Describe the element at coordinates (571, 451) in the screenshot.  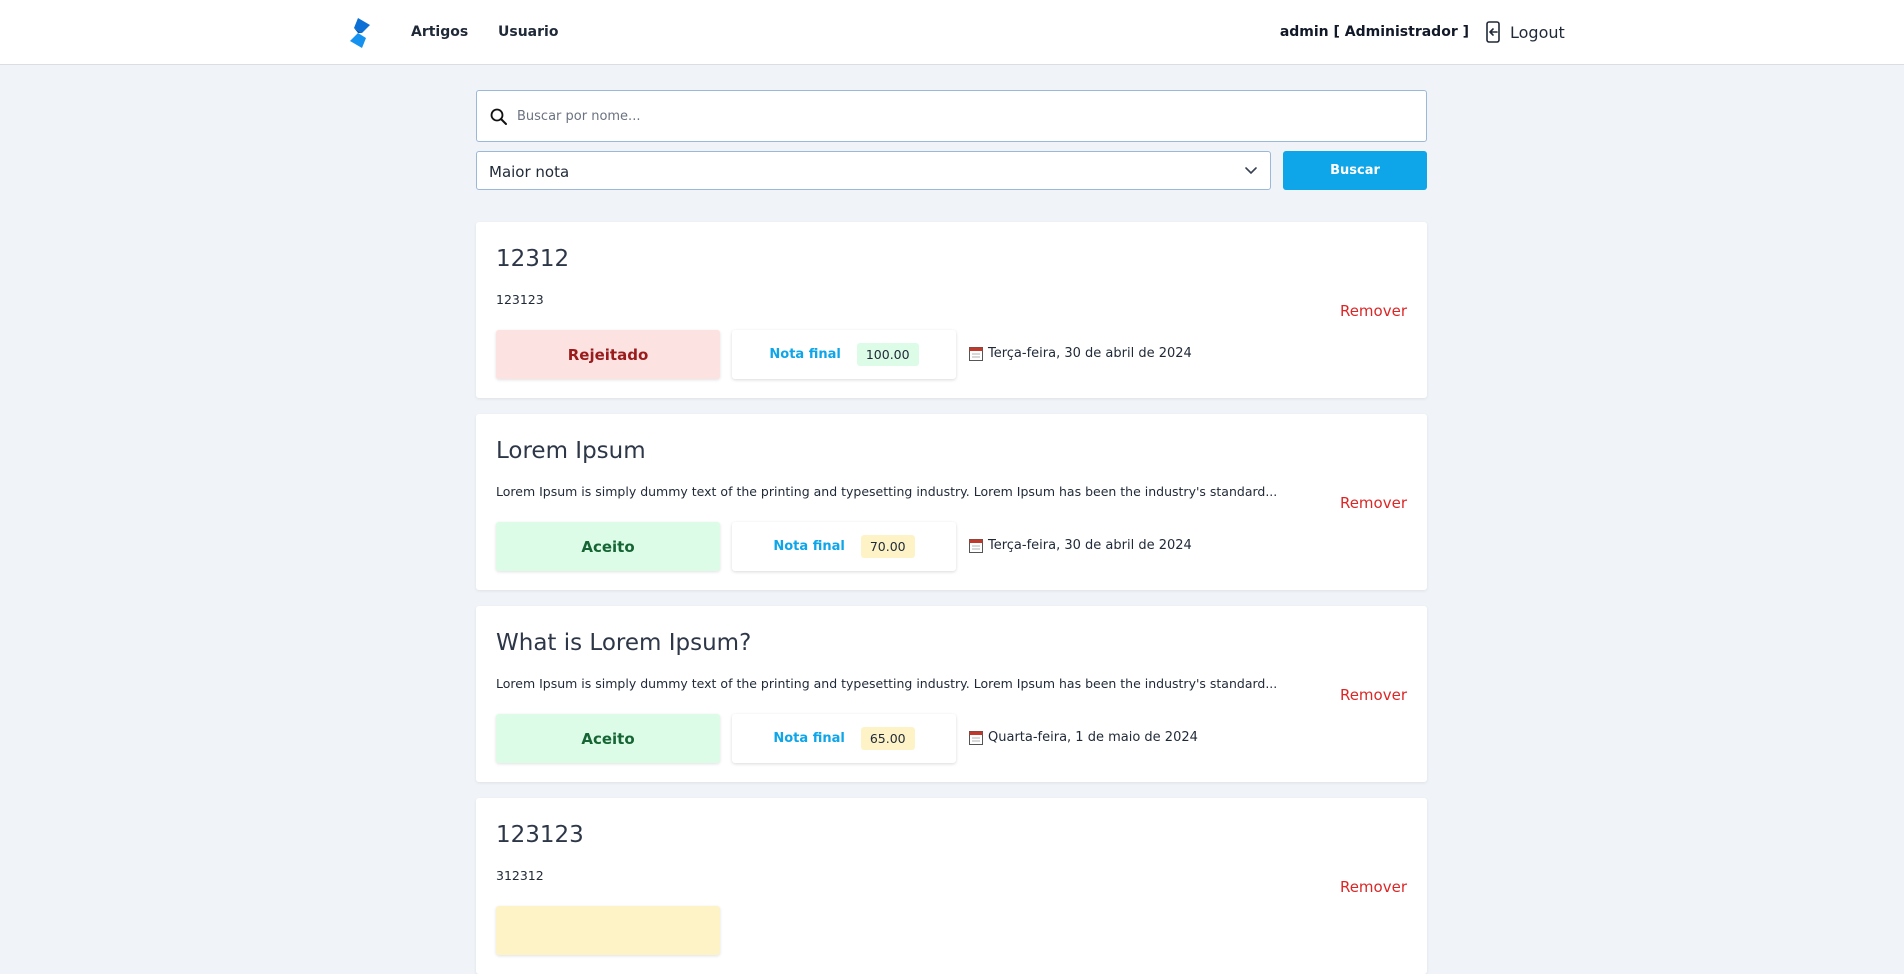
I see `article-title: Lorem Ipsum` at that location.